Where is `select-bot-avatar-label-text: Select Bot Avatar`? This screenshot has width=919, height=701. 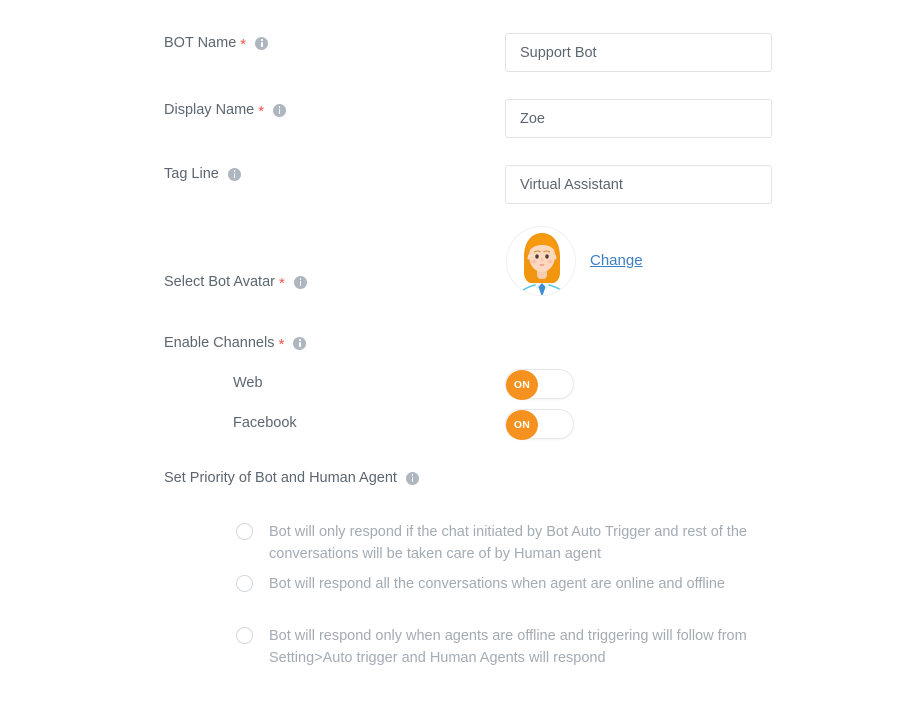
select-bot-avatar-label-text: Select Bot Avatar is located at coordinates (219, 282).